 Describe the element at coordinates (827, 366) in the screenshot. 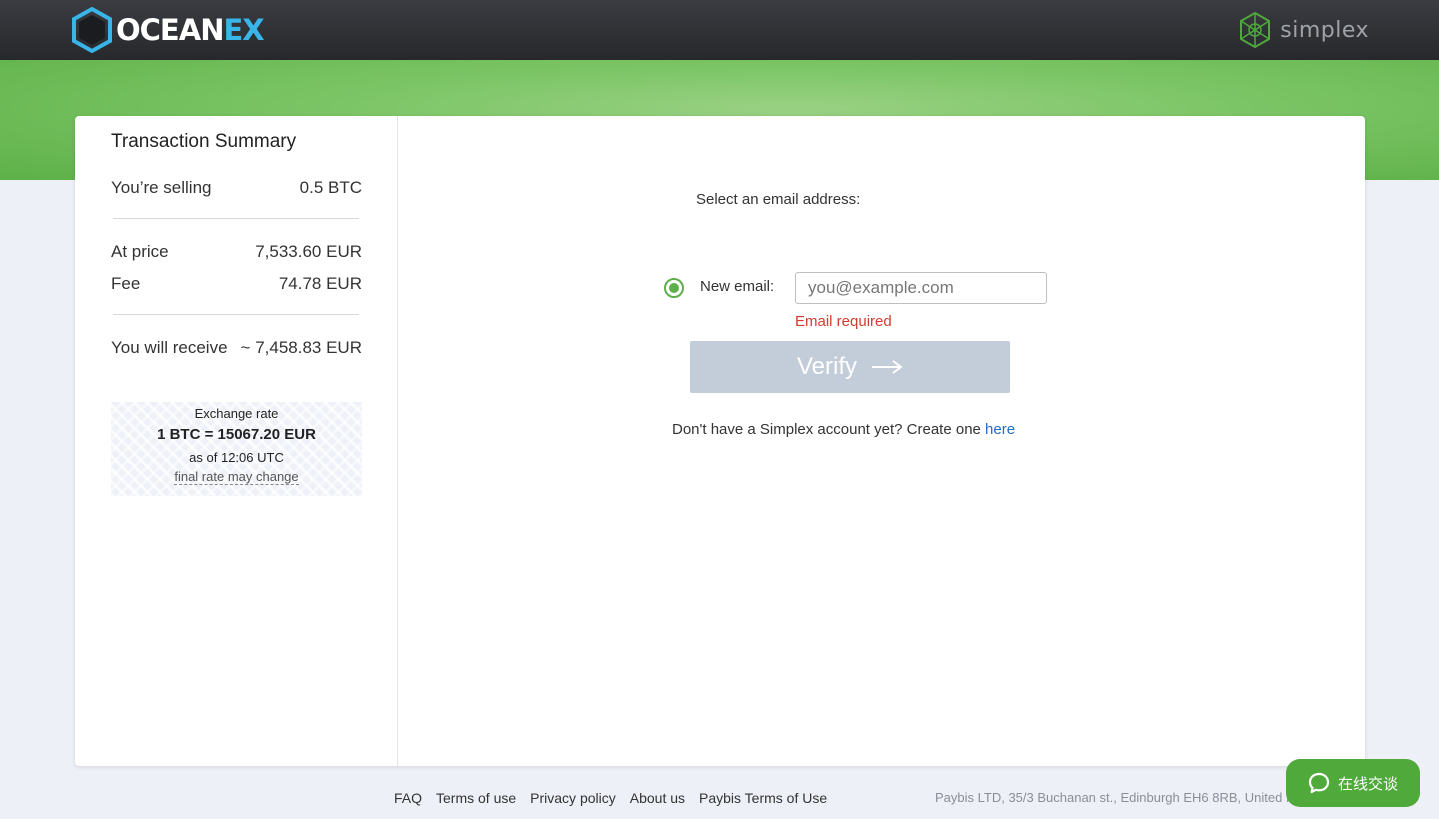

I see `verify-label: Verify` at that location.